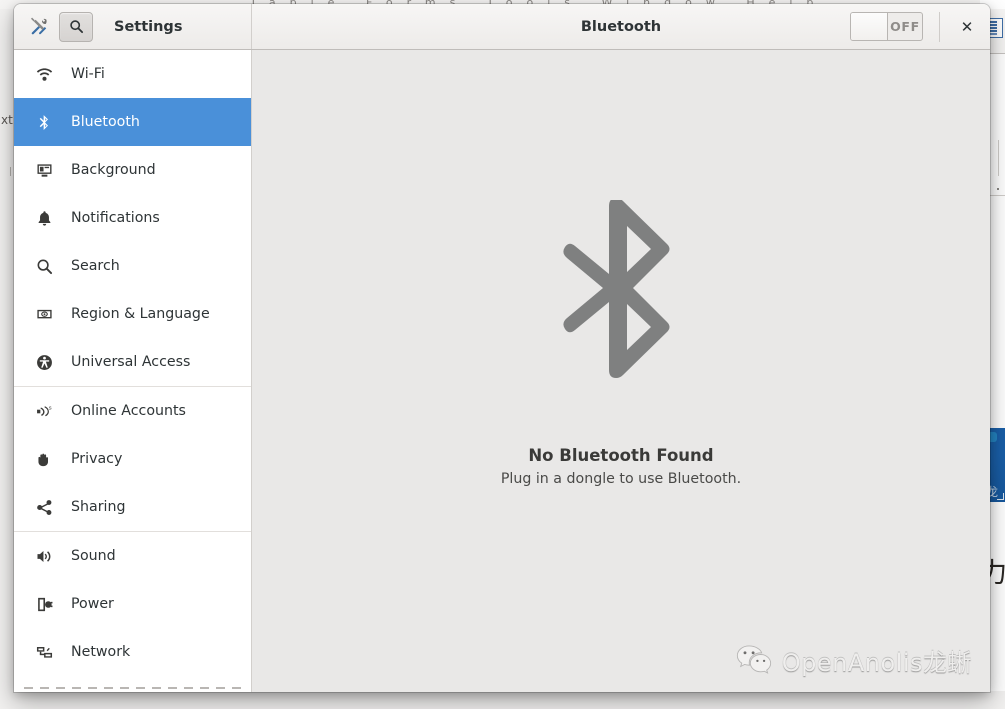 This screenshot has height=709, width=1005. I want to click on speaker-icon, so click(44, 556).